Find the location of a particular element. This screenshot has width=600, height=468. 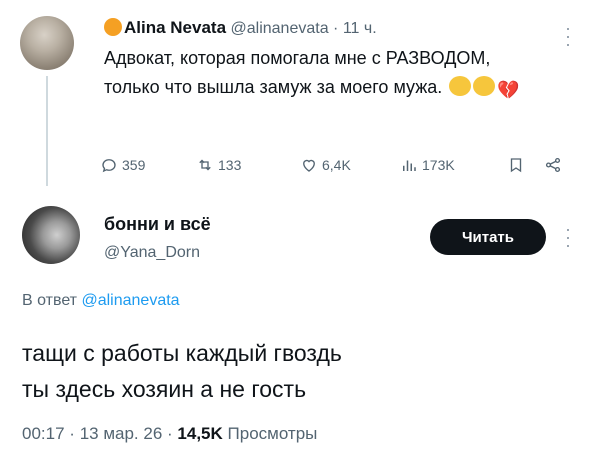

tweet2-text-line-2: ты здесь хозяин а не гость is located at coordinates (164, 389).